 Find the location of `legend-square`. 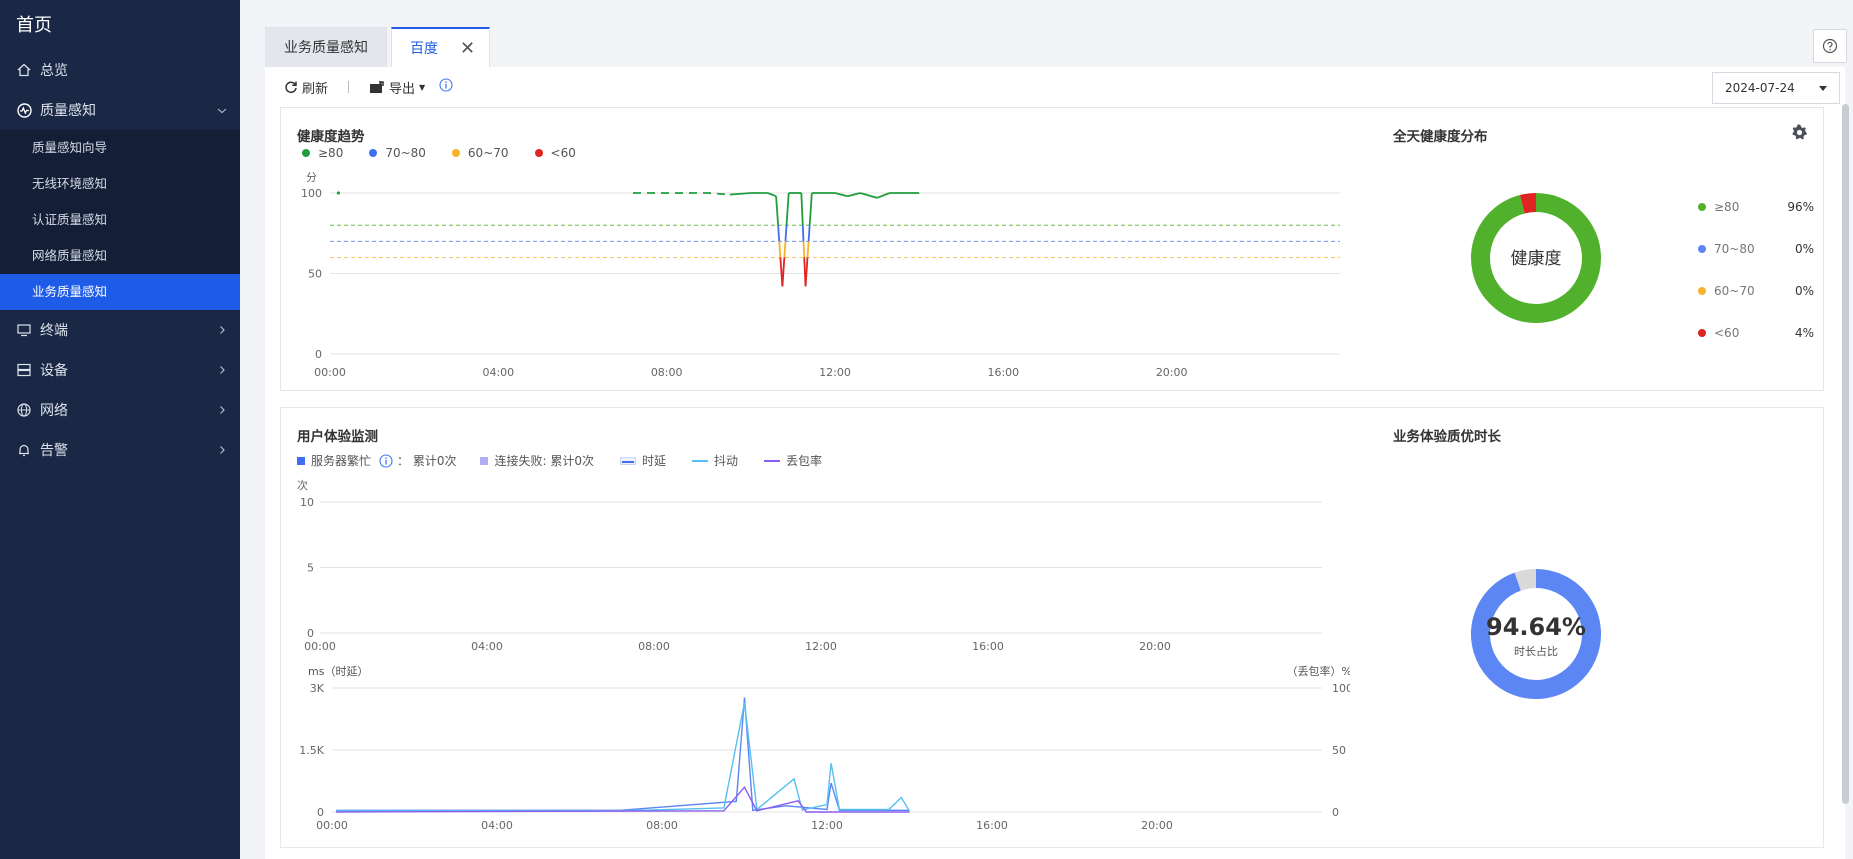

legend-square is located at coordinates (484, 460).